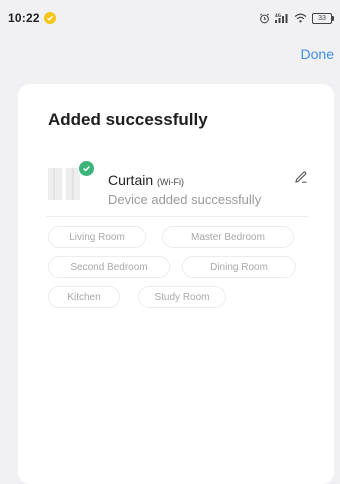 This screenshot has height=484, width=340. What do you see at coordinates (171, 182) in the screenshot?
I see `device-connection: (Wi-Fi)` at bounding box center [171, 182].